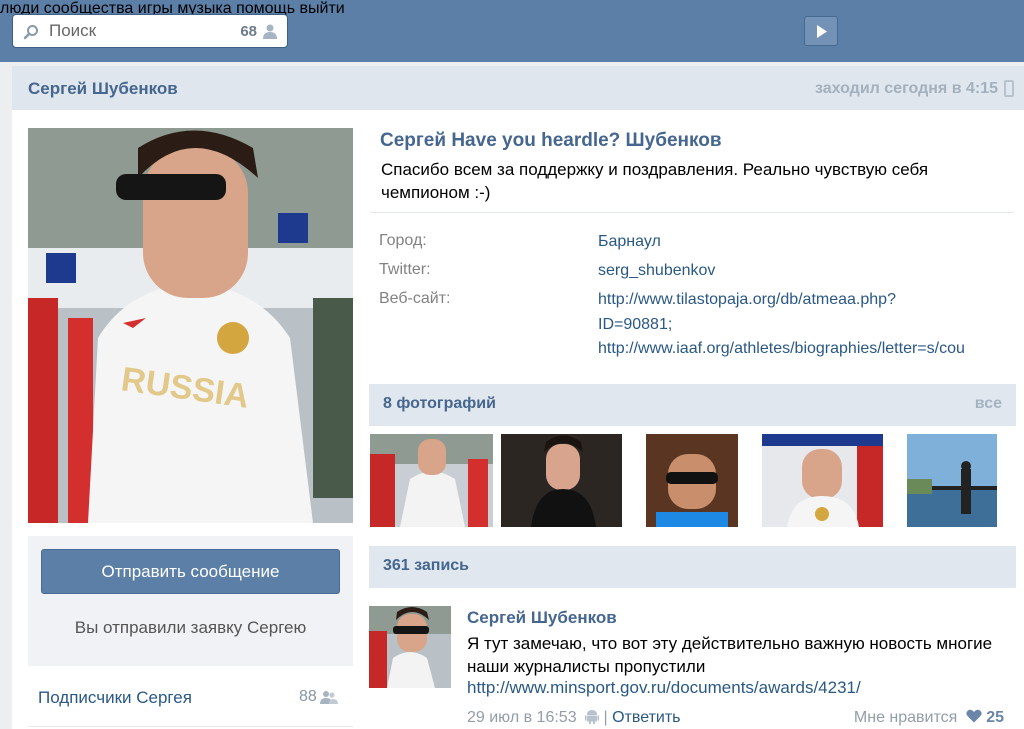 The height and width of the screenshot is (729, 1024). Describe the element at coordinates (405, 269) in the screenshot. I see `field-label-twitter: Twitter:` at that location.